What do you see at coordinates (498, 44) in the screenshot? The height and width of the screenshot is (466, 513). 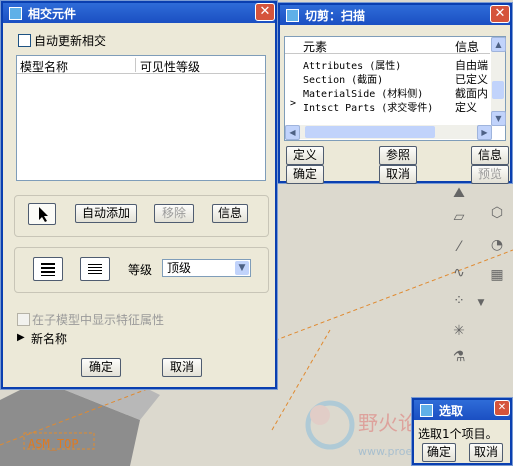 I see `scroll-up-icon: ▲` at bounding box center [498, 44].